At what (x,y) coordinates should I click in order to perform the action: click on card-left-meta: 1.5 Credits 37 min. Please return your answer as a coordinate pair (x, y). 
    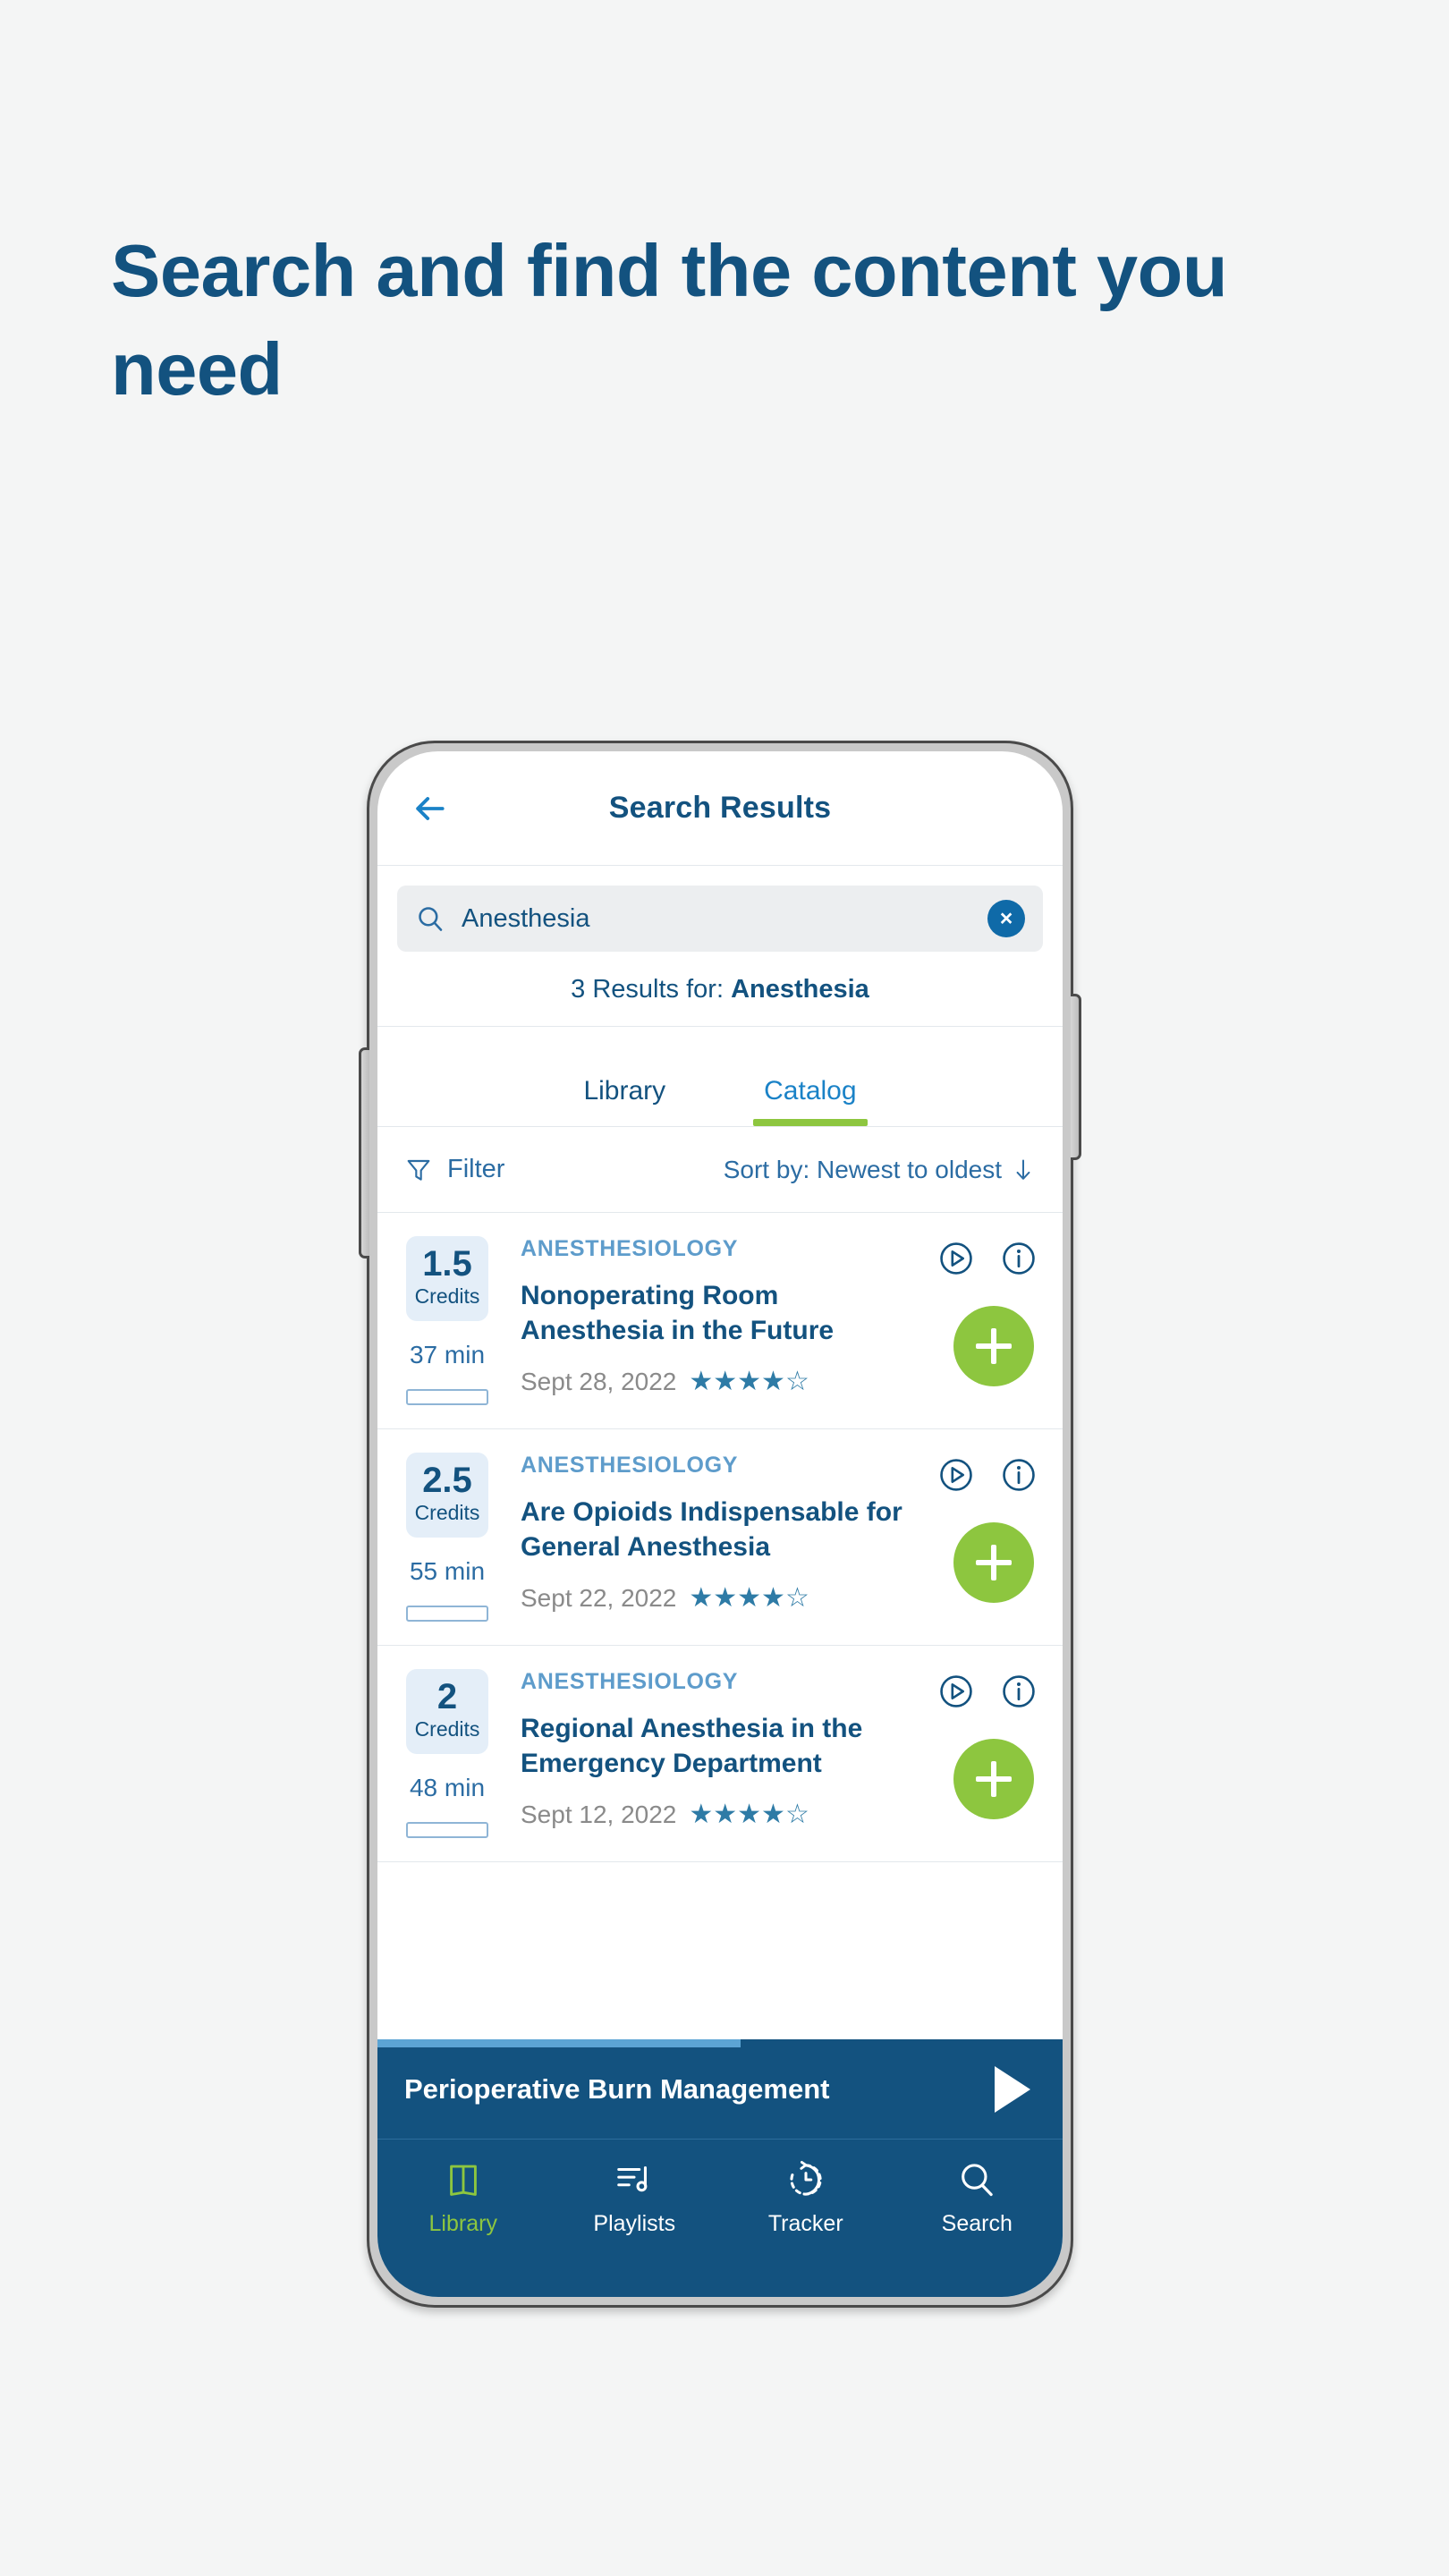
    Looking at the image, I should click on (447, 1320).